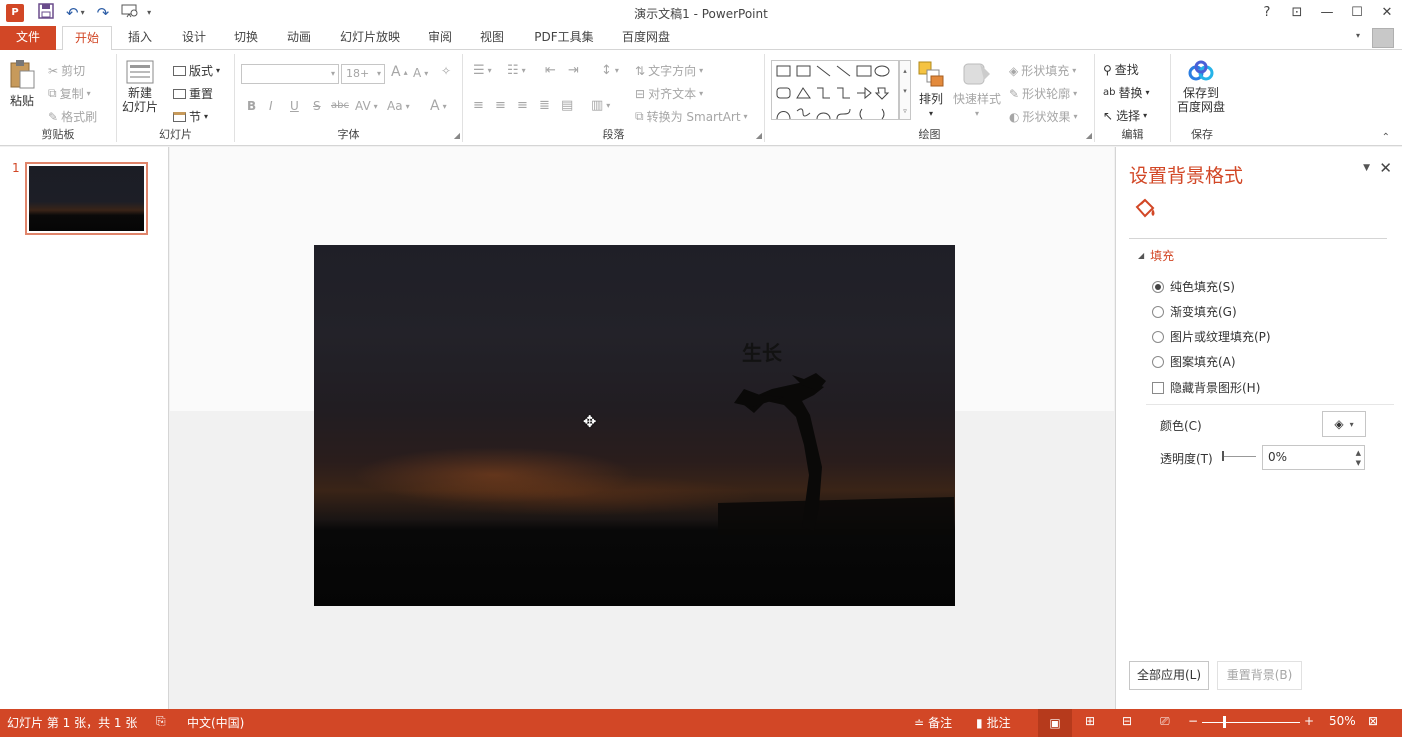 Image resolution: width=1402 pixels, height=737 pixels. I want to click on tab-animations: 动画, so click(299, 38).